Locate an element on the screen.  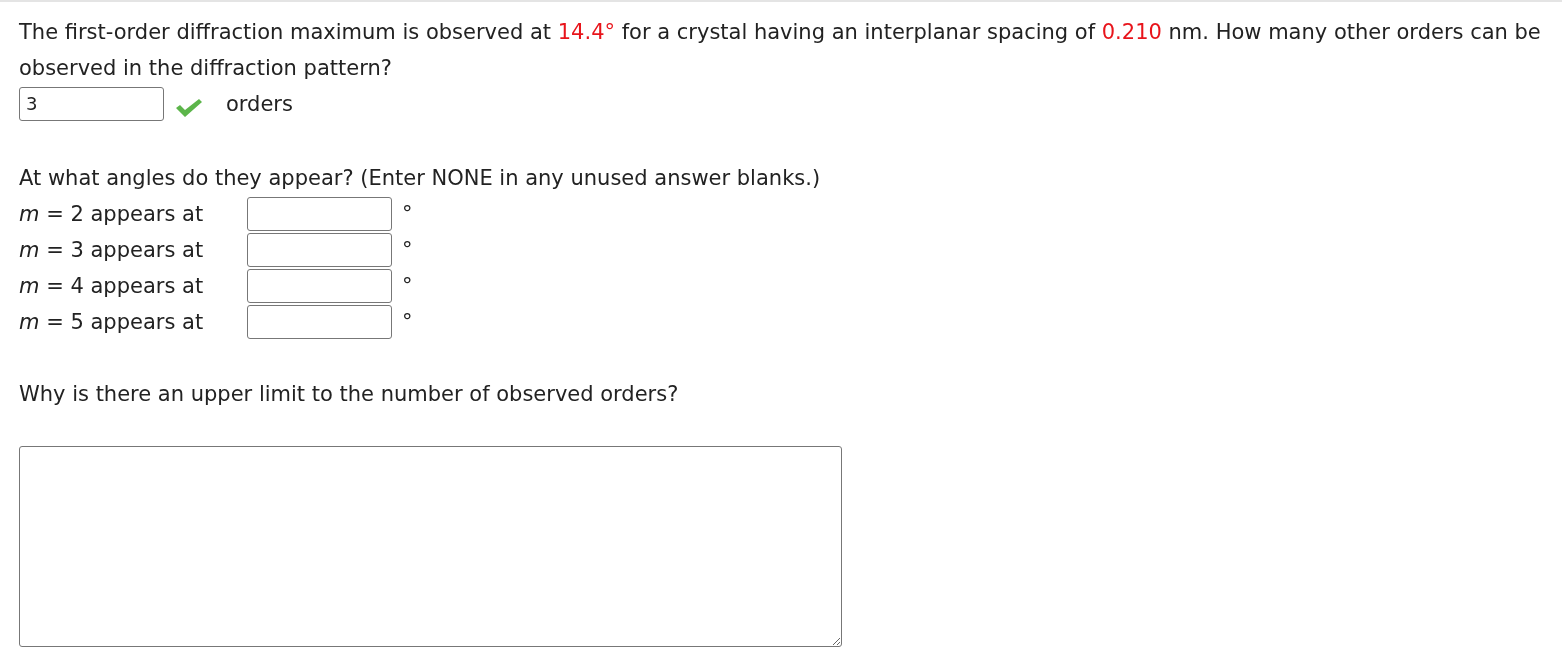
unit-label: orders is located at coordinates (259, 104).